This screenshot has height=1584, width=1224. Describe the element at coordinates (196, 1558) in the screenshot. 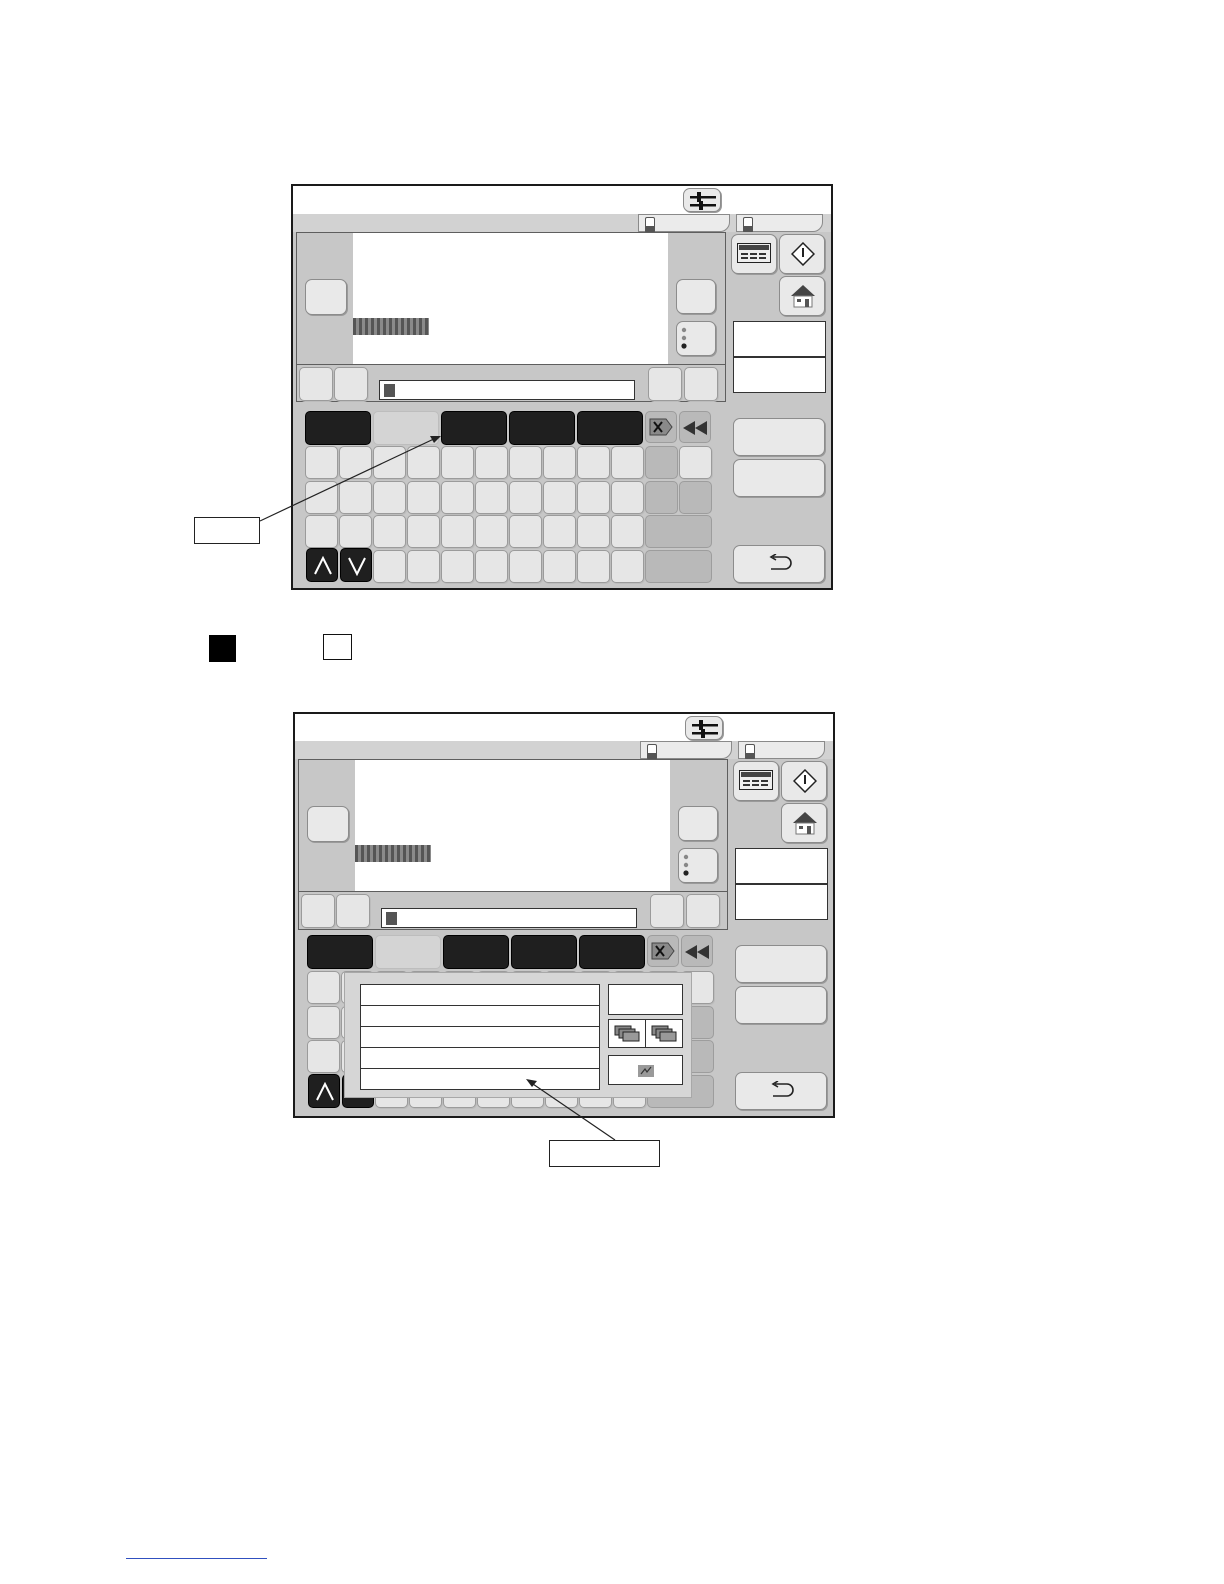

I see `footer-link-underline` at that location.